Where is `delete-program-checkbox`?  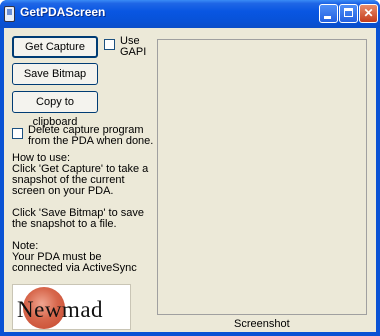 delete-program-checkbox is located at coordinates (17, 133).